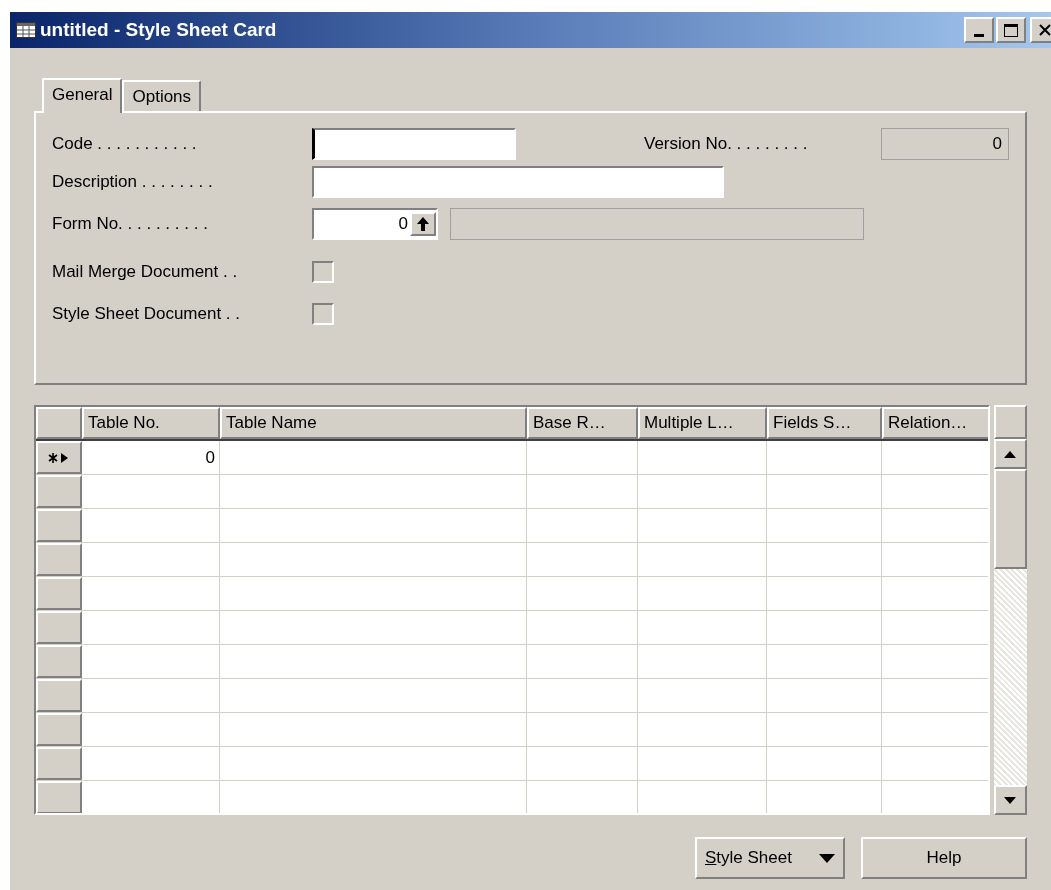 This screenshot has height=890, width=1051. What do you see at coordinates (518, 182) in the screenshot?
I see `description-field` at bounding box center [518, 182].